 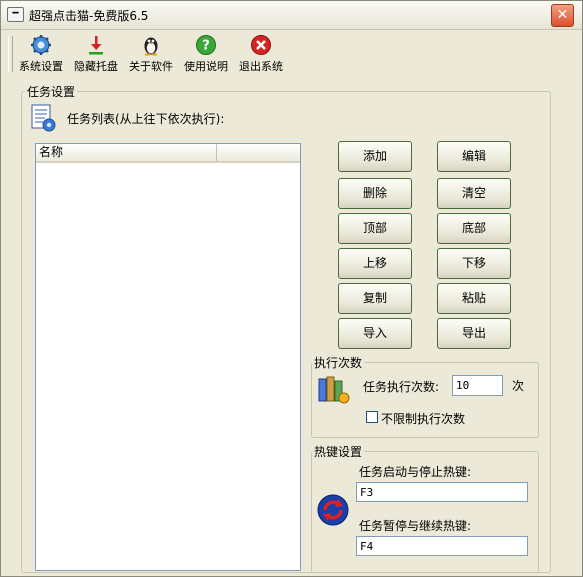 What do you see at coordinates (151, 66) in the screenshot?
I see `about-label: 关于软件` at bounding box center [151, 66].